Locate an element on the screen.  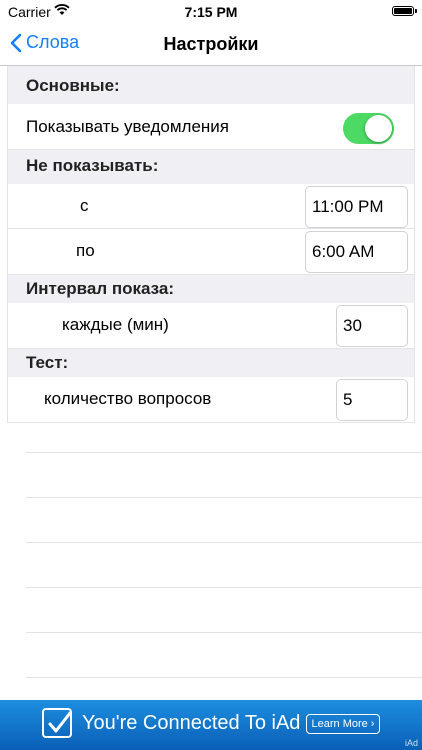
status-time: 7:15 PM is located at coordinates (211, 12).